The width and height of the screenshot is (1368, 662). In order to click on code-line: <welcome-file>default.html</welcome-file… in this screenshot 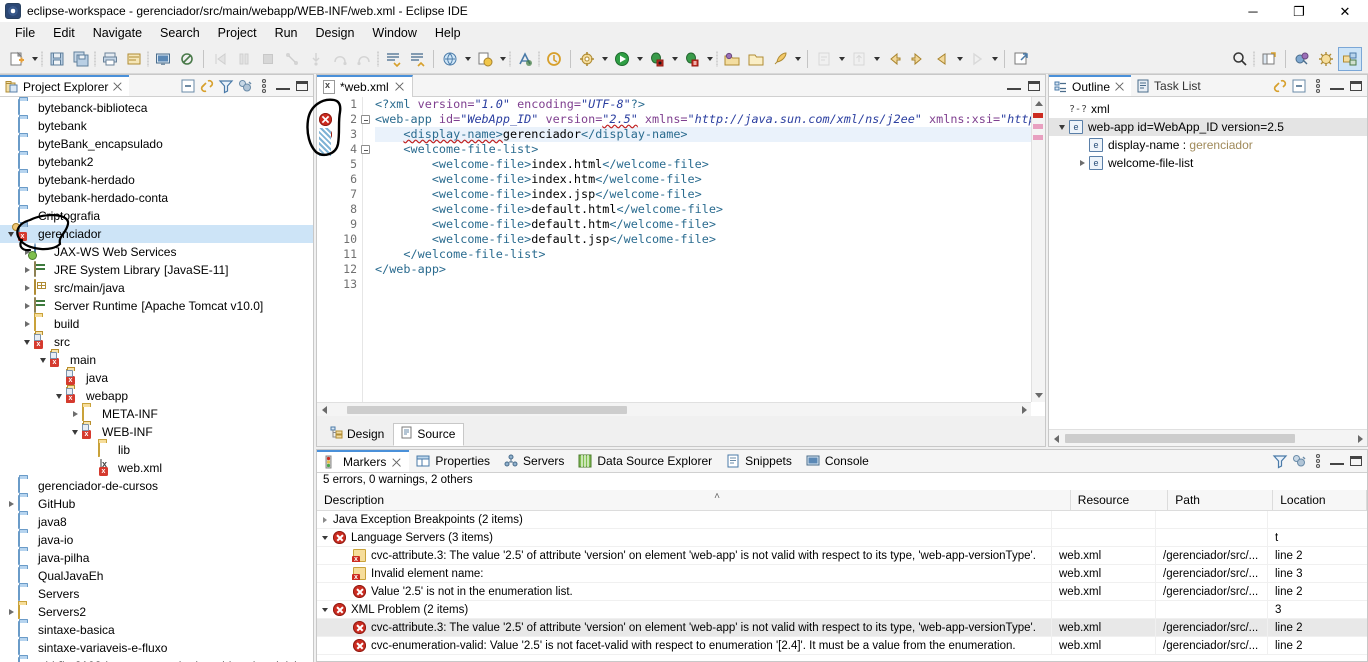, I will do `click(710, 209)`.